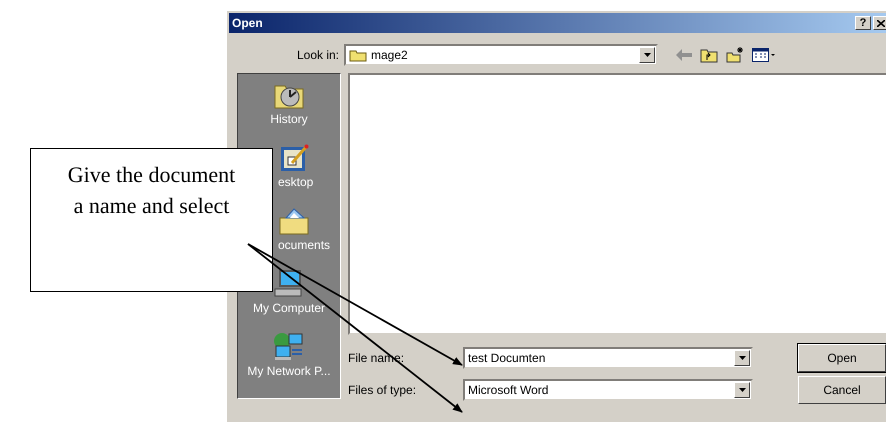 This screenshot has height=422, width=886. What do you see at coordinates (289, 308) in the screenshot?
I see `places-label: My Computer` at bounding box center [289, 308].